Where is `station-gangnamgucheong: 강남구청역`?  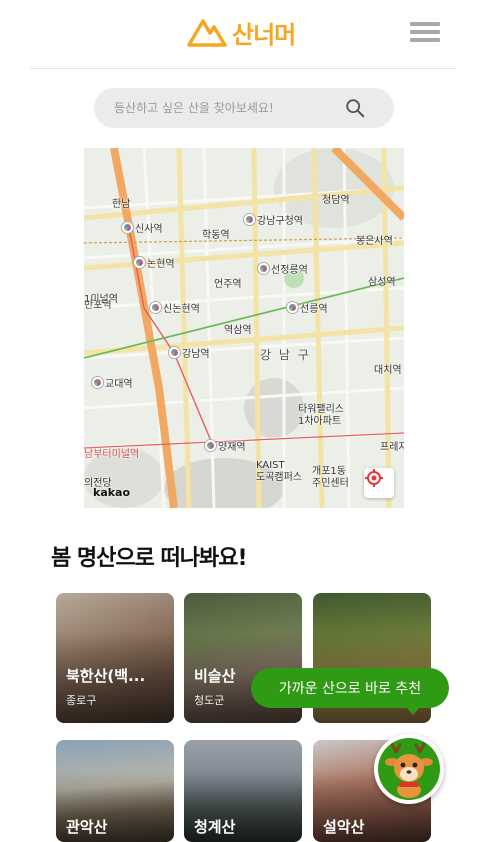
station-gangnamgucheong: 강남구청역 is located at coordinates (273, 219).